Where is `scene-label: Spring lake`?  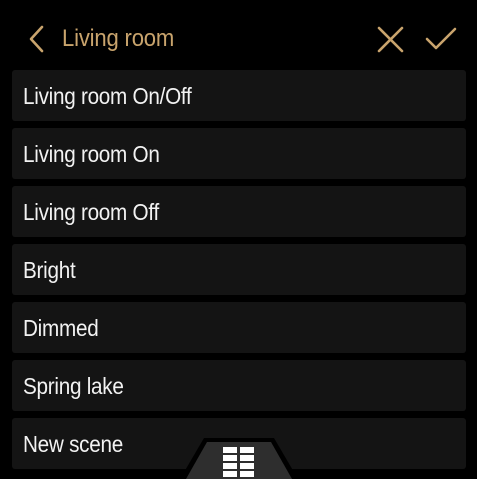
scene-label: Spring lake is located at coordinates (73, 386).